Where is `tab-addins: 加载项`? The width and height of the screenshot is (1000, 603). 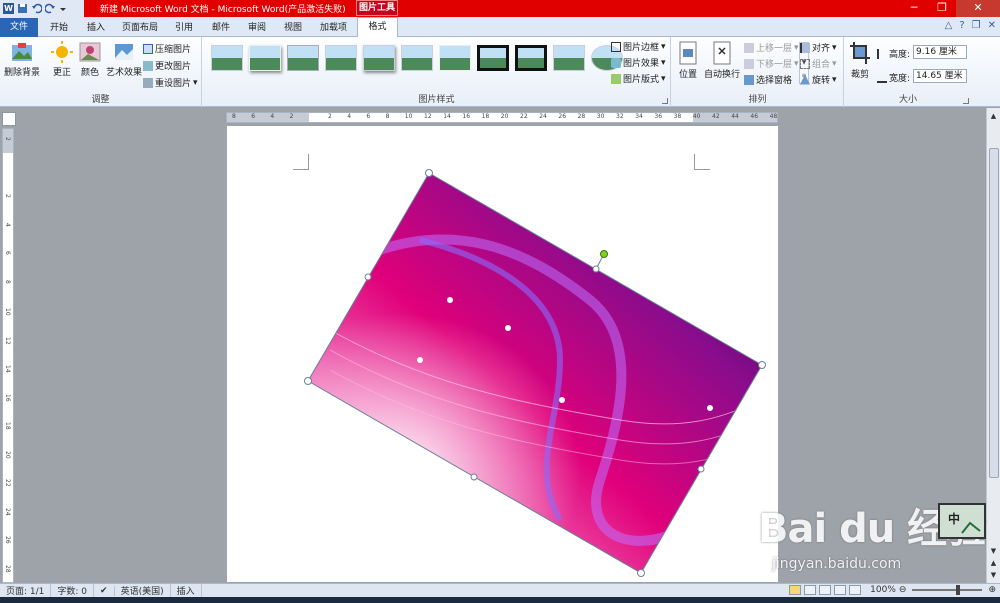 tab-addins: 加载项 is located at coordinates (333, 26).